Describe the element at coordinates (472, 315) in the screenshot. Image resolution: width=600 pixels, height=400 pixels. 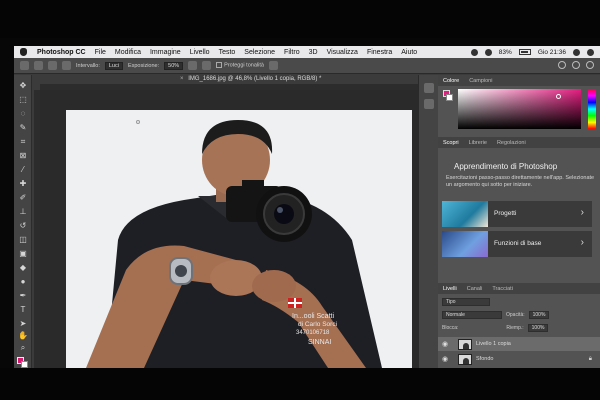
I see `blend-mode-select: Normale` at that location.